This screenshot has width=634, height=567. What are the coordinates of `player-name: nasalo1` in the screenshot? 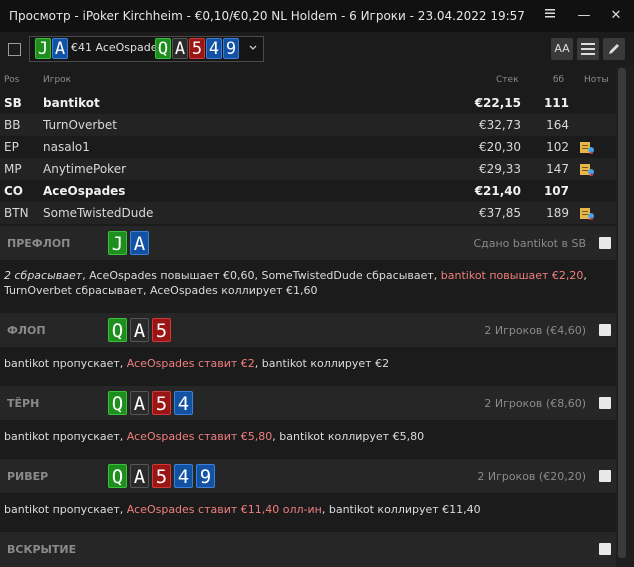 It's located at (66, 147).